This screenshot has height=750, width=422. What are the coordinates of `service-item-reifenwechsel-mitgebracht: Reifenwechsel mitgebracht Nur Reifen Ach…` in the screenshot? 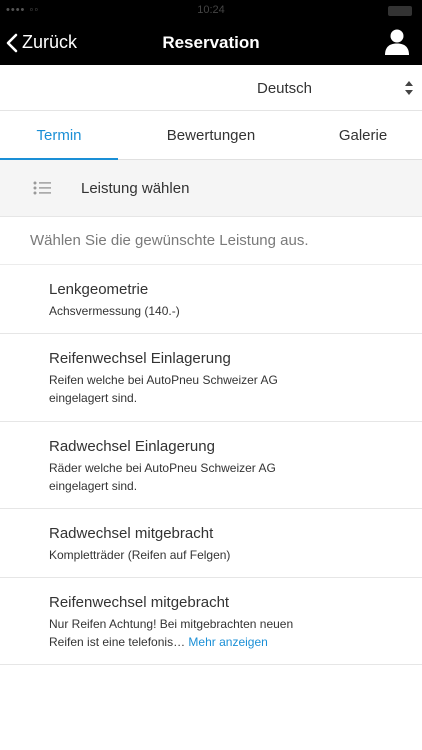 It's located at (211, 621).